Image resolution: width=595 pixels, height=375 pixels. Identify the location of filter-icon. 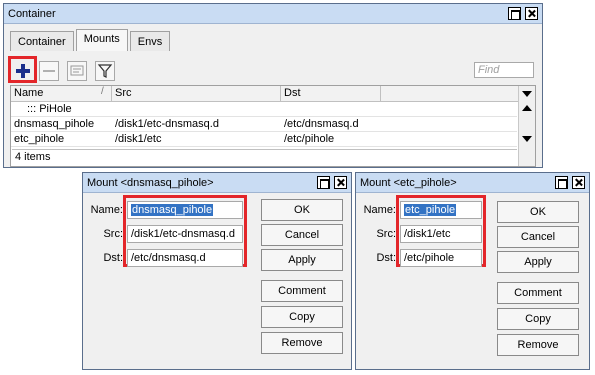
(105, 71).